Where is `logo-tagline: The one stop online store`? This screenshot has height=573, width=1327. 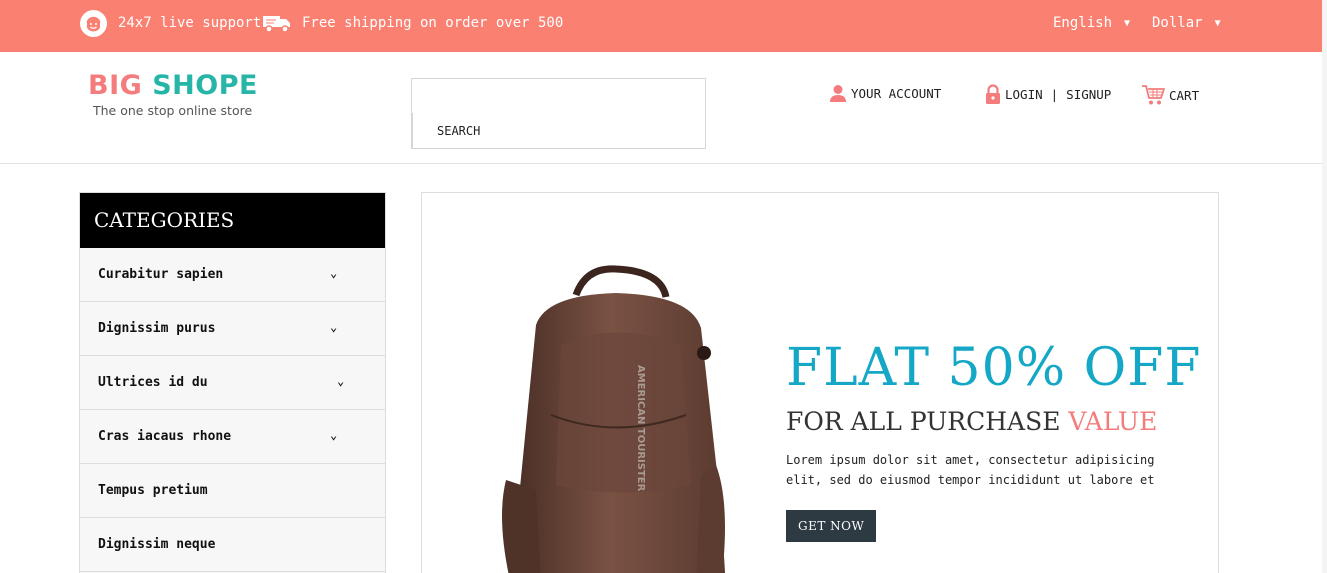
logo-tagline: The one stop online store is located at coordinates (173, 110).